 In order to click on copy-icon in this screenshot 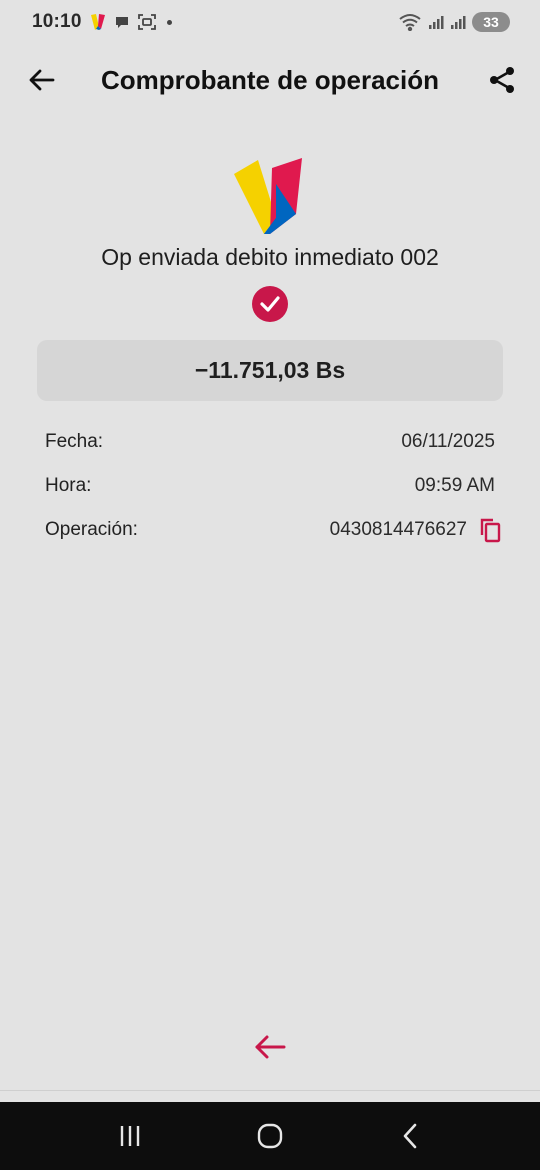, I will do `click(490, 530)`.